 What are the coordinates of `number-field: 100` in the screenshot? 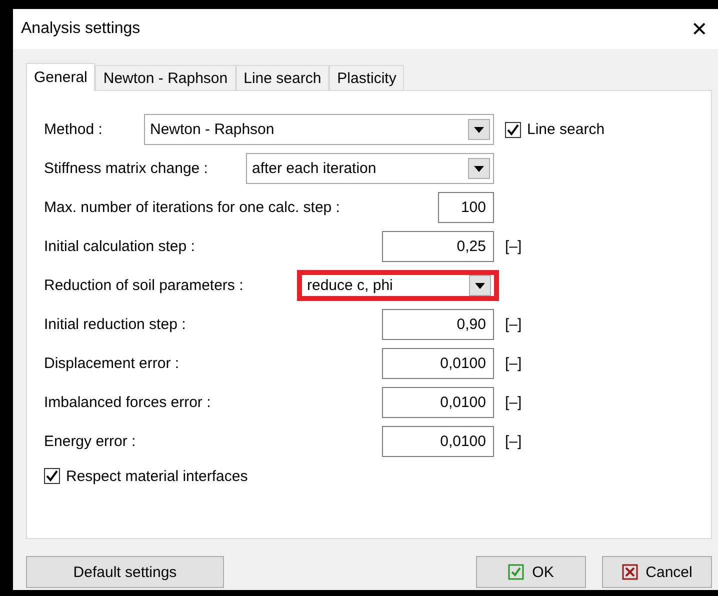 It's located at (466, 207).